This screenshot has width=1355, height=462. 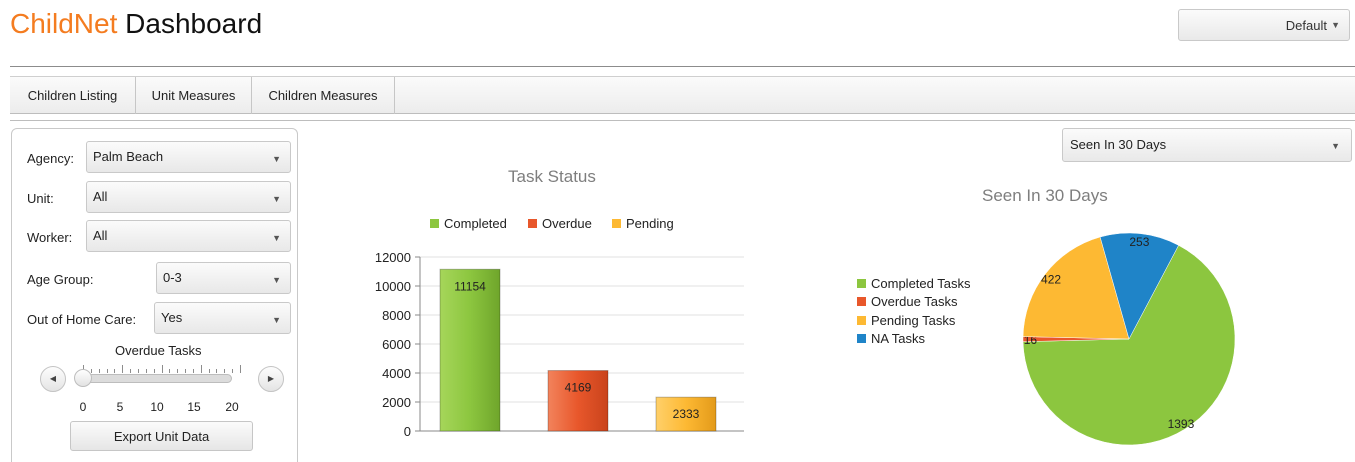 What do you see at coordinates (83, 378) in the screenshot?
I see `overdue-slider-handle` at bounding box center [83, 378].